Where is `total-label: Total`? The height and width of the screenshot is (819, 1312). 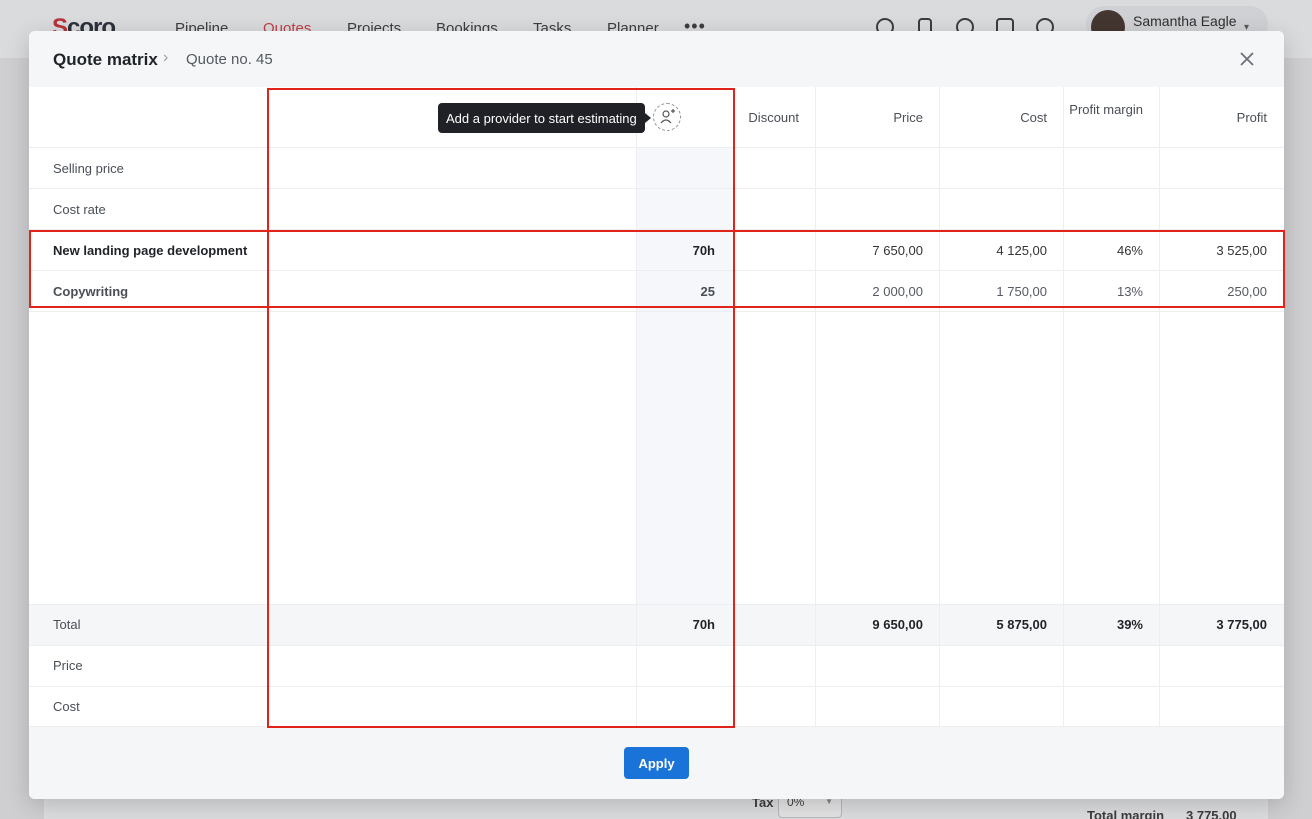 total-label: Total is located at coordinates (67, 624).